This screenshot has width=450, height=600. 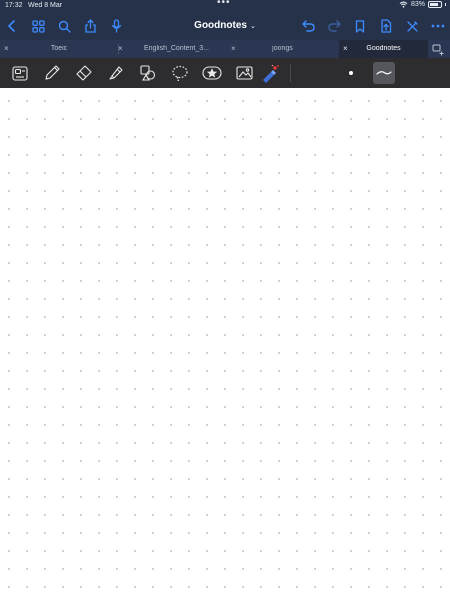 I want to click on tab-label: Goodnotes, so click(x=383, y=48).